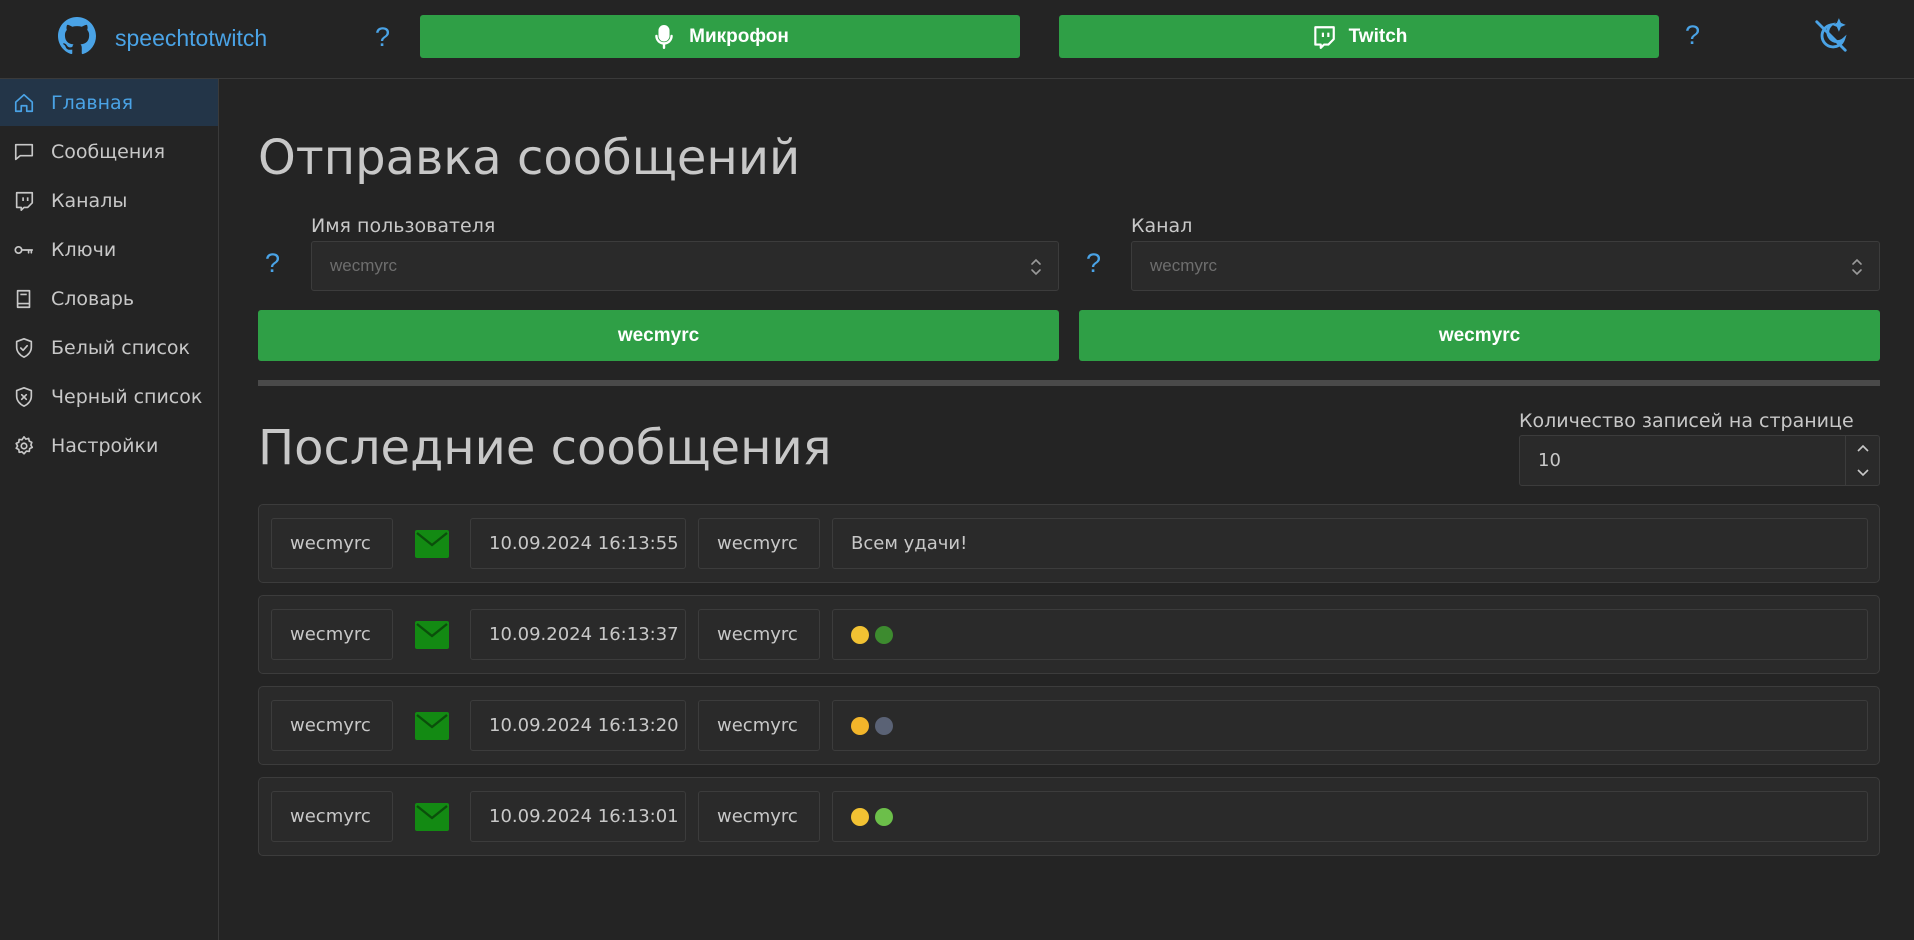  What do you see at coordinates (1505, 266) in the screenshot?
I see `channel-select: wecmyrc` at bounding box center [1505, 266].